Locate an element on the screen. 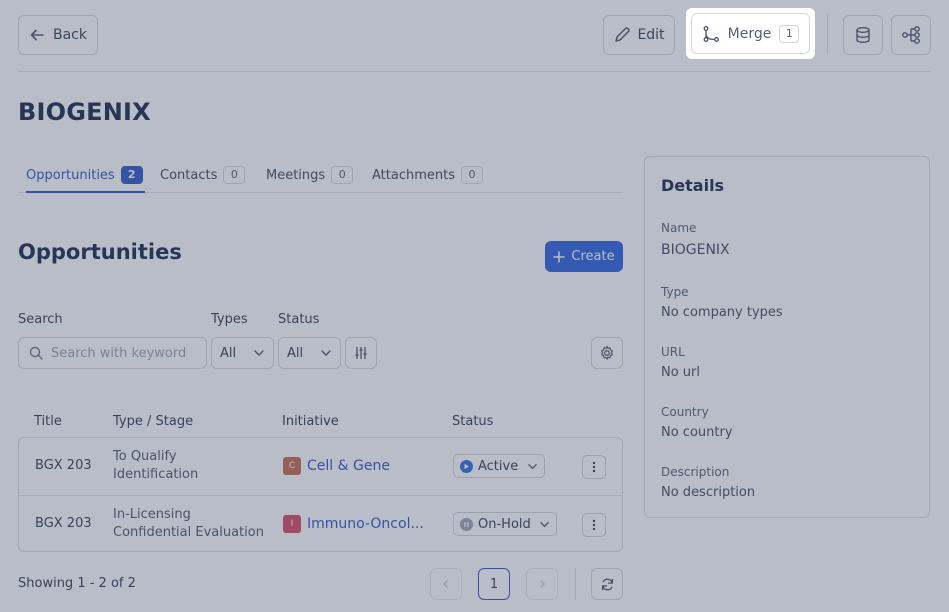  initiative-badge: I is located at coordinates (292, 524).